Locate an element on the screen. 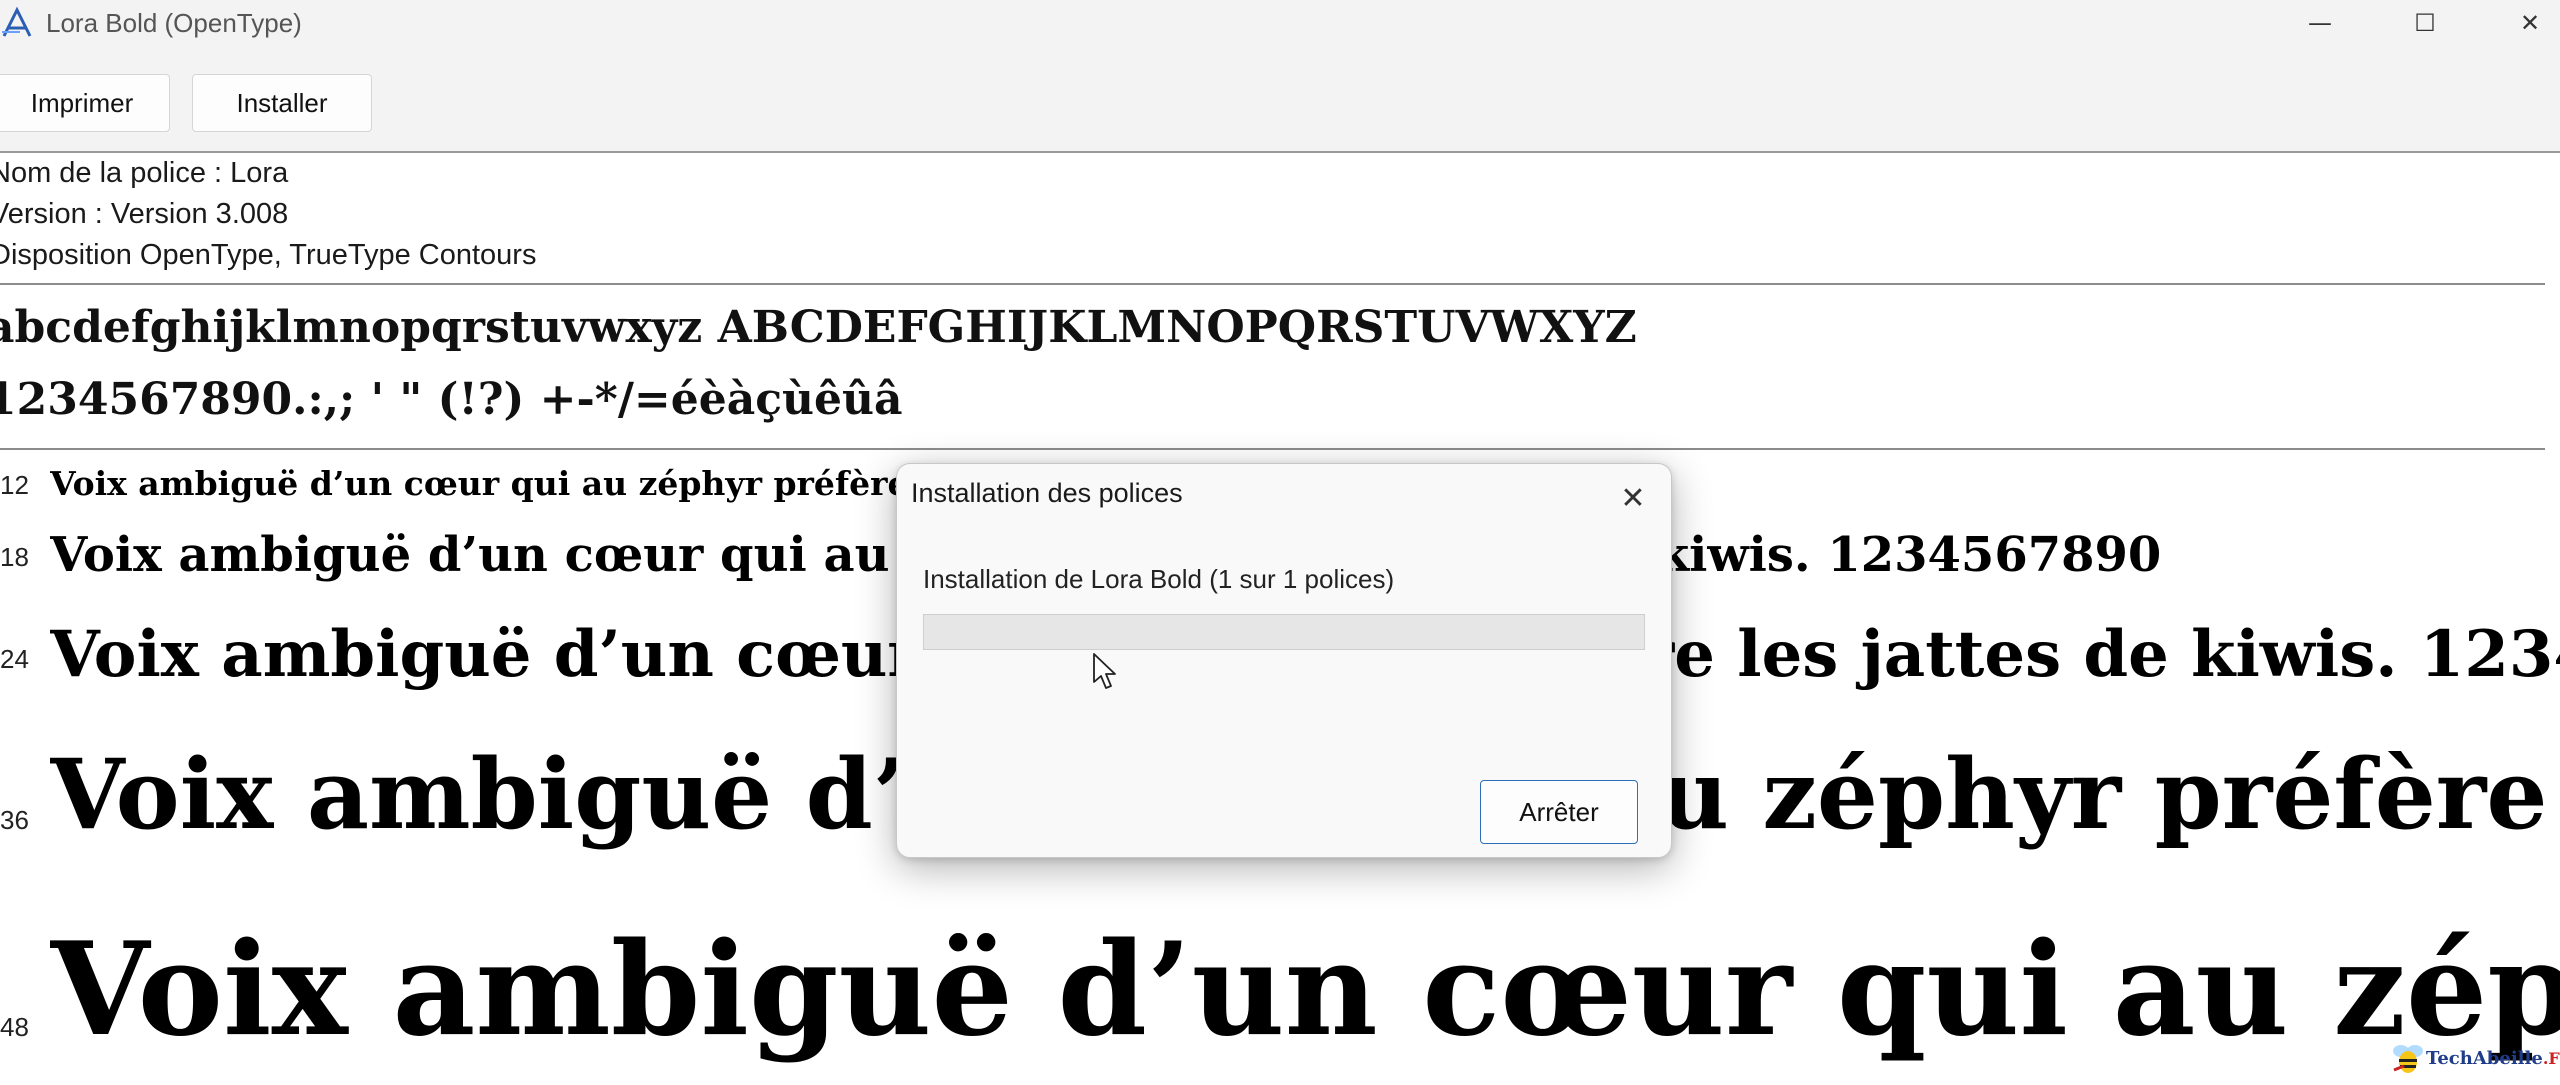 This screenshot has width=2560, height=1085. watermark-tld: .FR is located at coordinates (2551, 1058).